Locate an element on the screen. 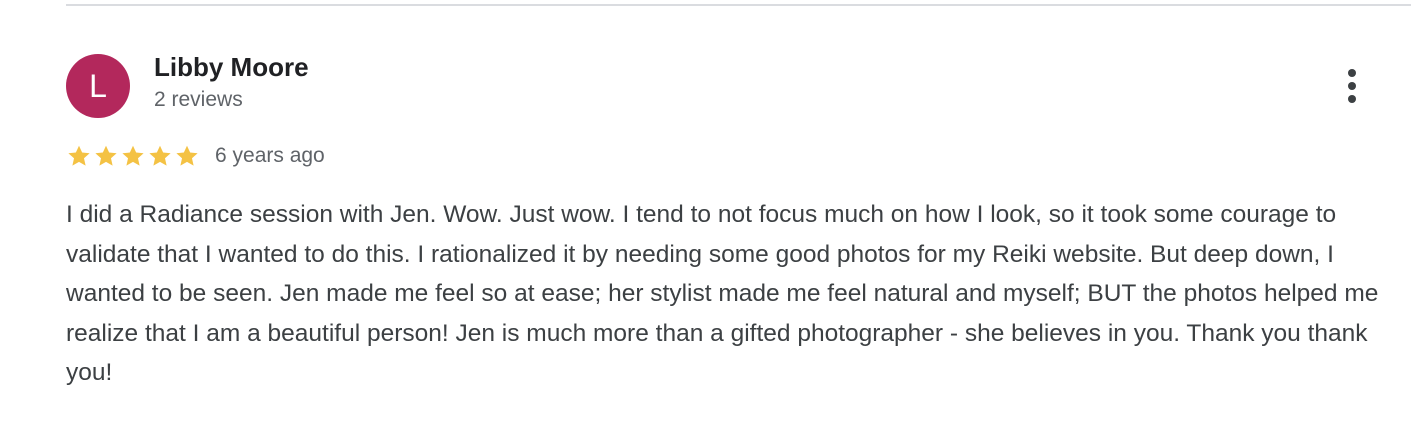  star-rating is located at coordinates (133, 156).